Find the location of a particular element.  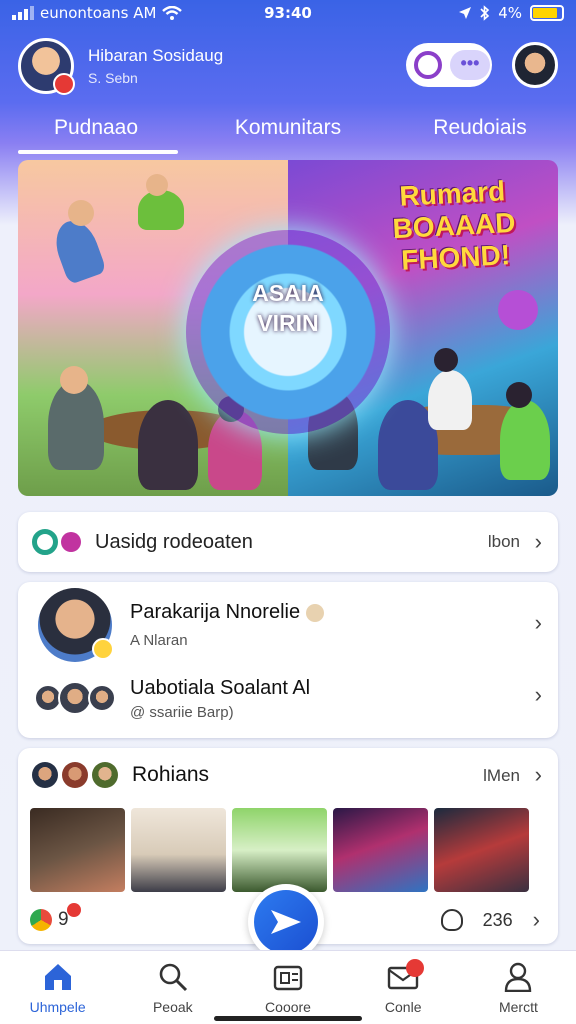

tab-bar: Pudnaao Komunitars Reudoiais is located at coordinates (288, 131).